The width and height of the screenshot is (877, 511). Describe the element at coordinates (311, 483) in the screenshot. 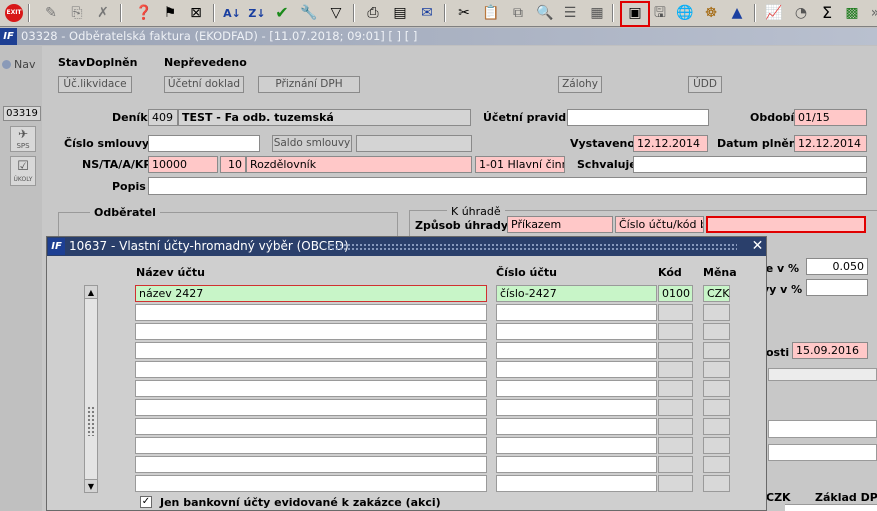

I see `row-11-nazev` at that location.